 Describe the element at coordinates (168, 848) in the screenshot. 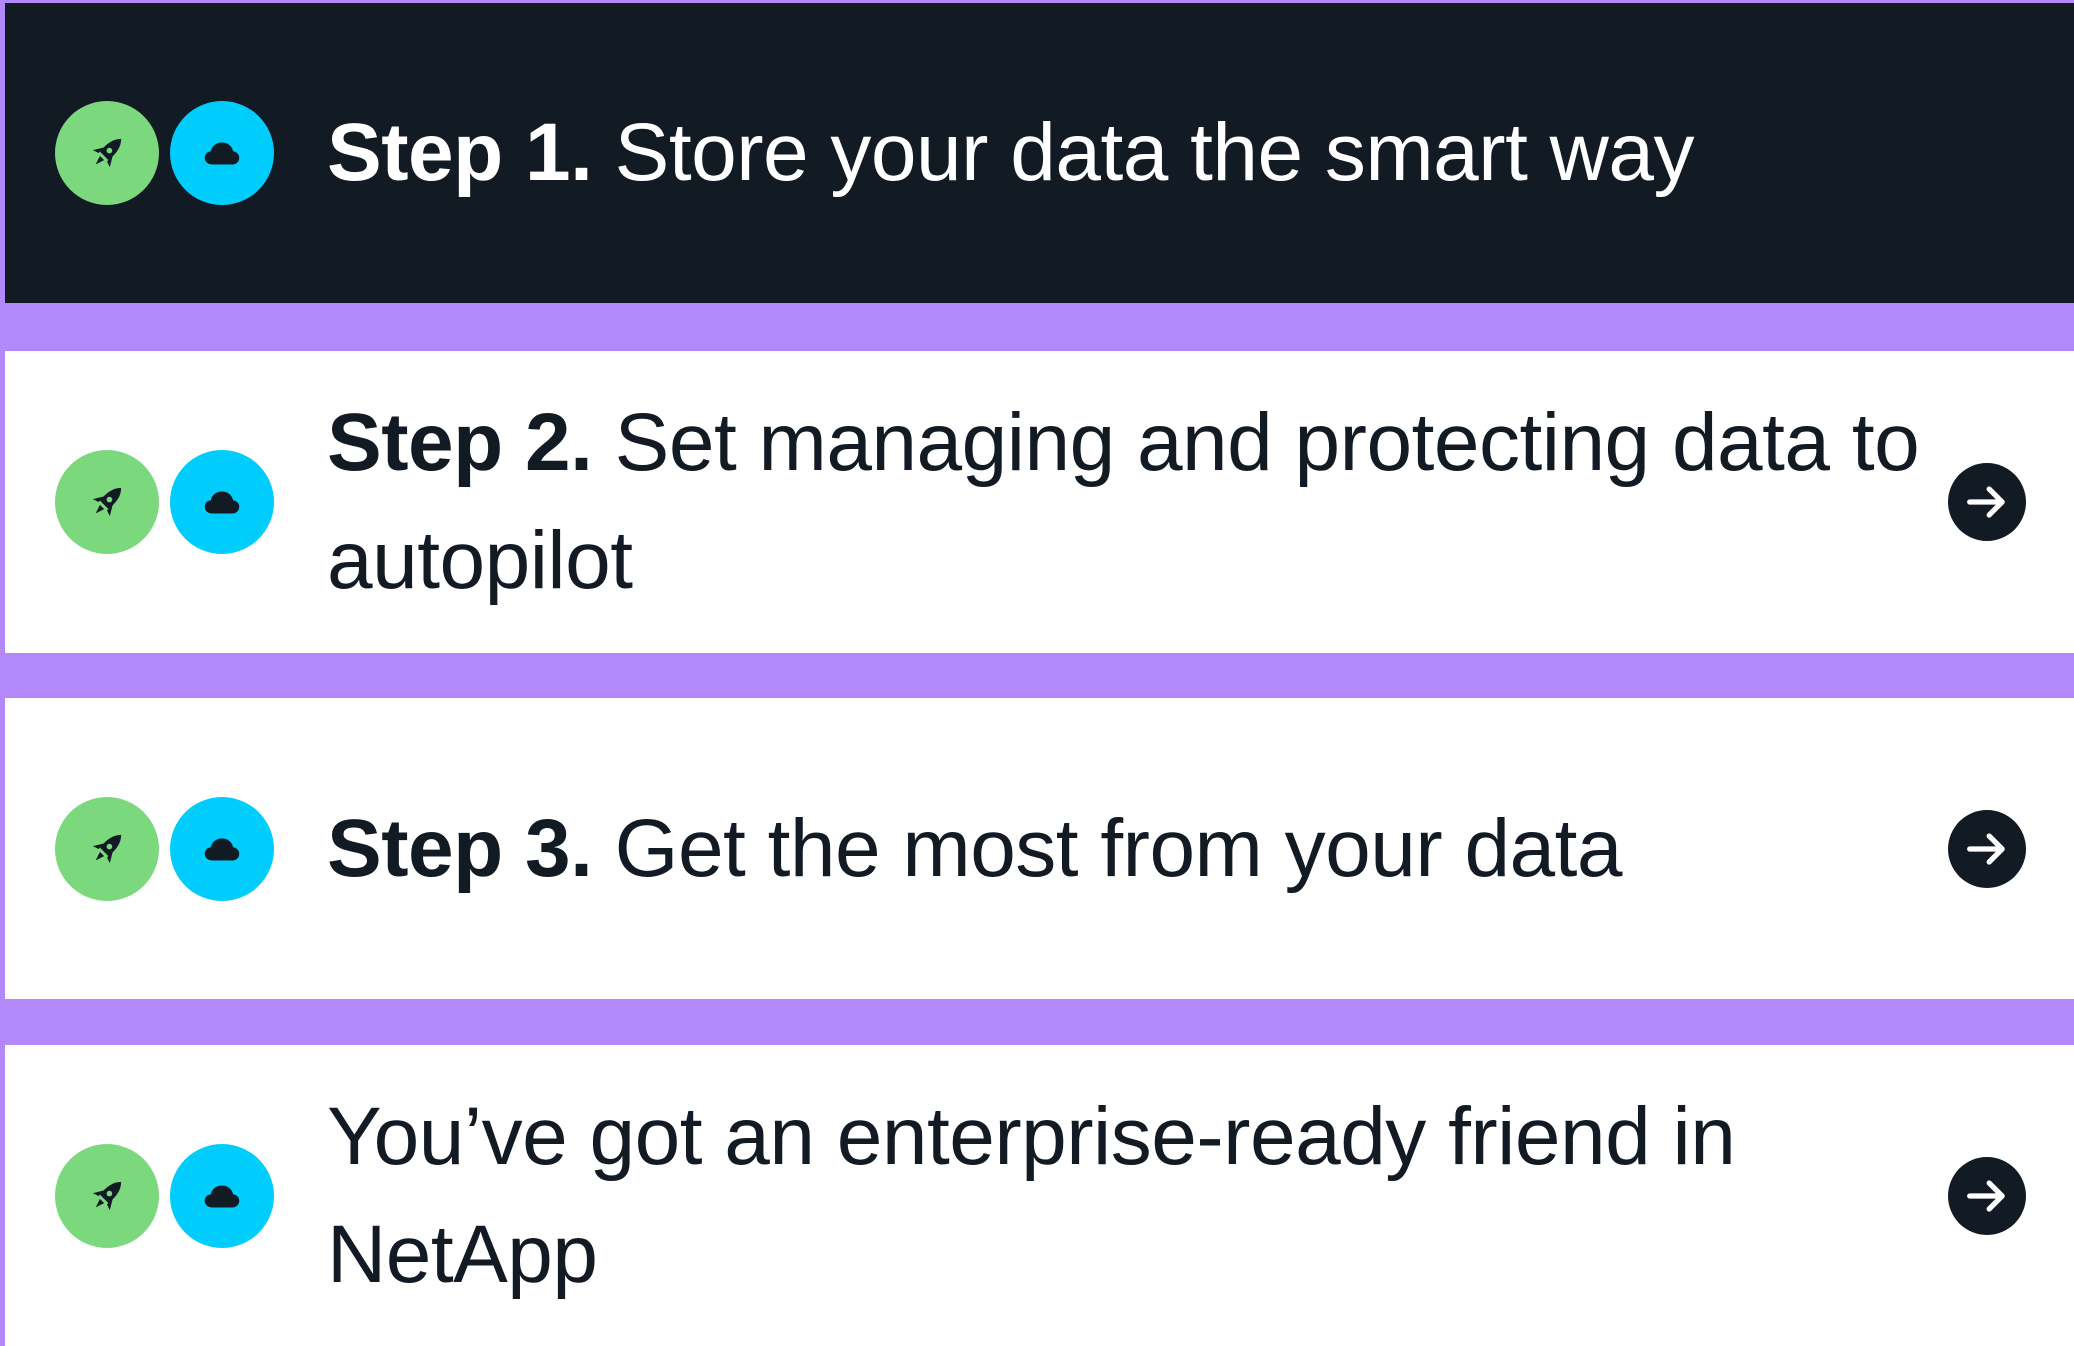

I see `step-3-icons` at that location.